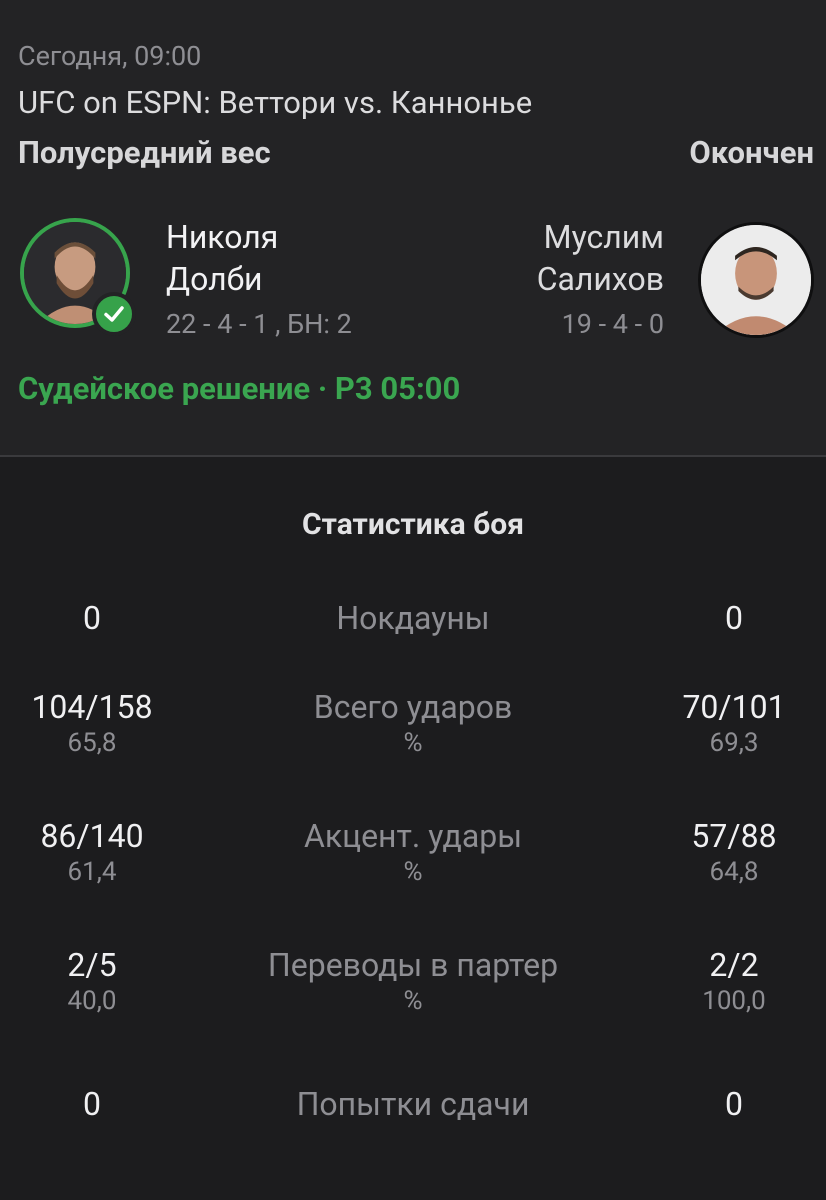 The height and width of the screenshot is (1200, 826). What do you see at coordinates (734, 965) in the screenshot?
I see `stat-right-value: 2/2` at bounding box center [734, 965].